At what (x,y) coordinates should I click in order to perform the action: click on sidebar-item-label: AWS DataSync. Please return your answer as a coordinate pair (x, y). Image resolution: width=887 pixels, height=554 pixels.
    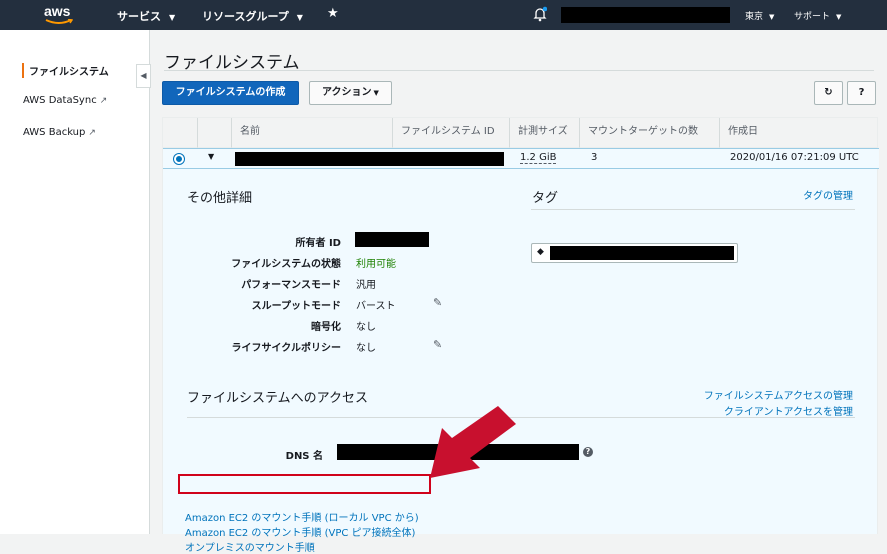
    Looking at the image, I should click on (60, 100).